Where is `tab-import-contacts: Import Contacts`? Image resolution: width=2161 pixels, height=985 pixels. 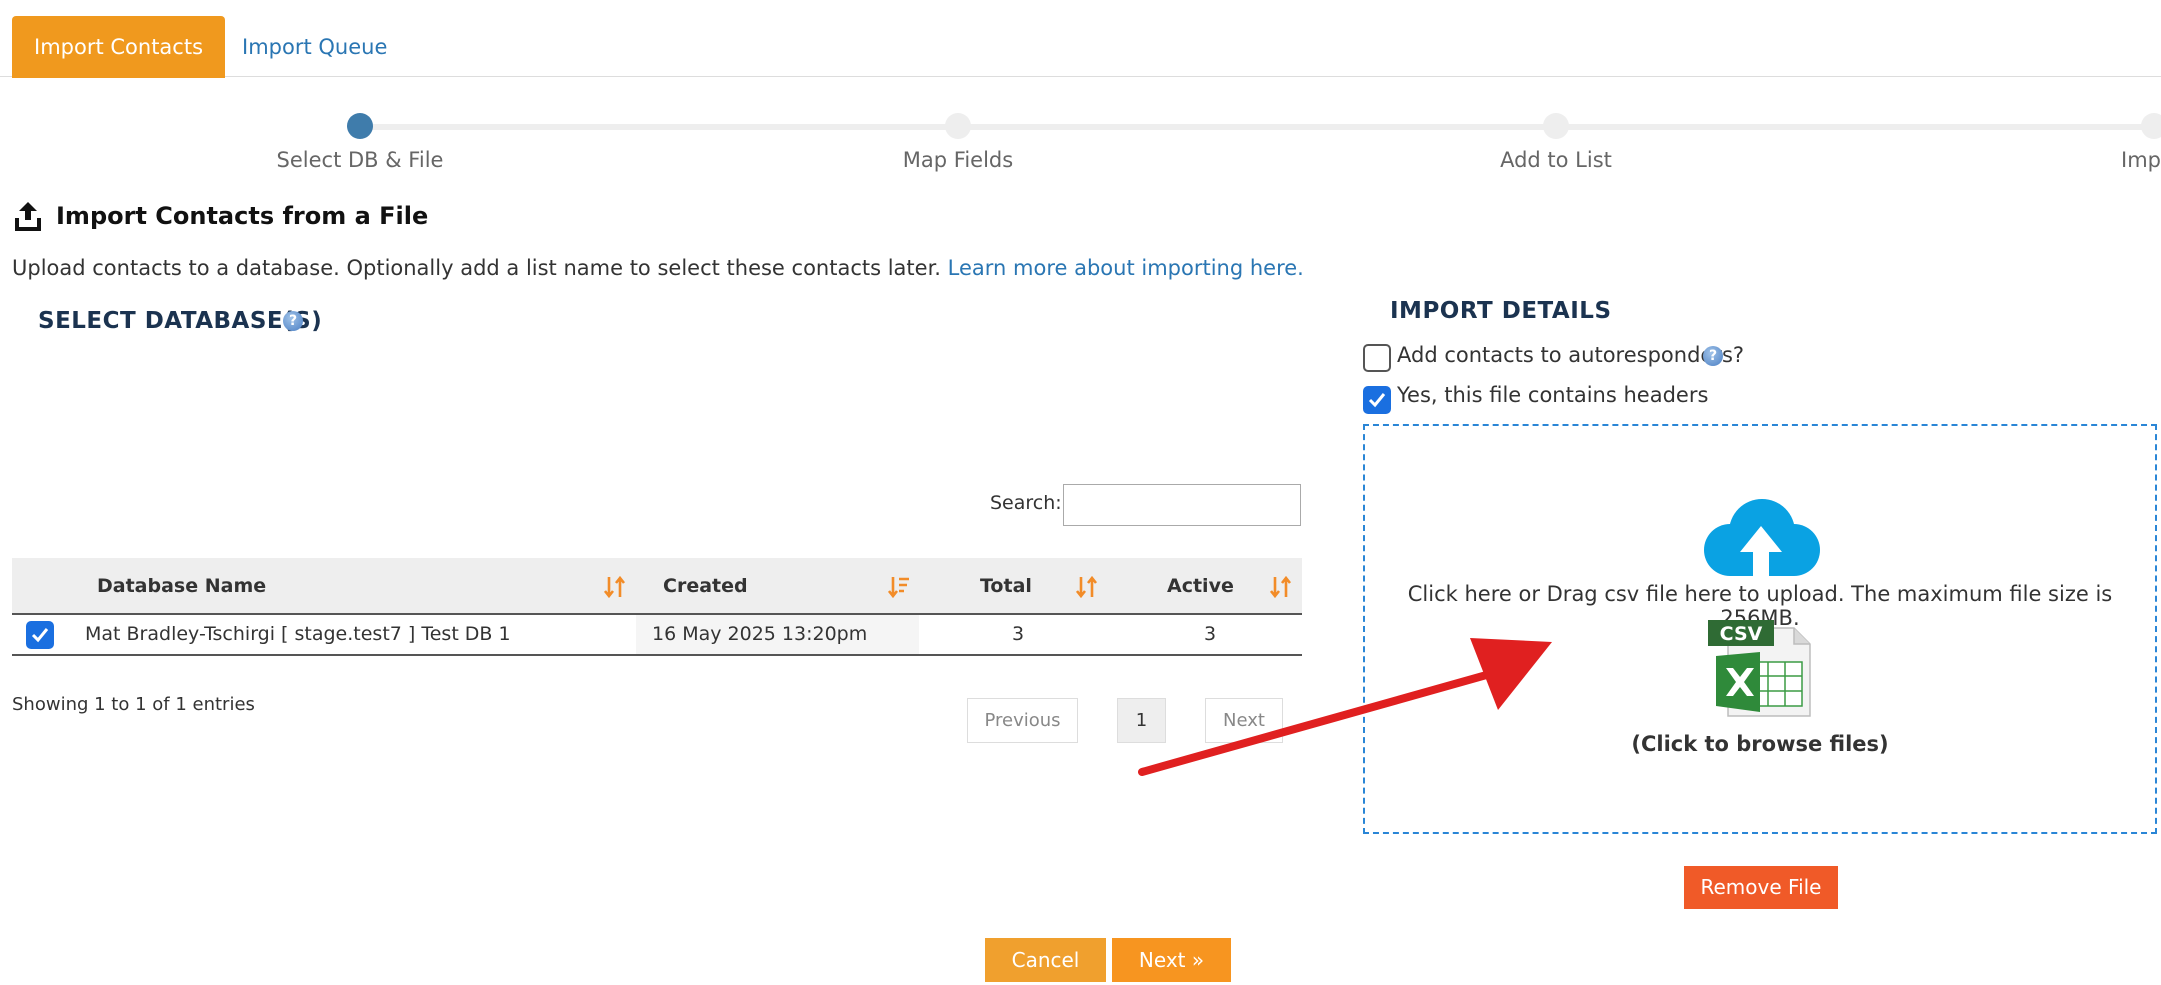 tab-import-contacts: Import Contacts is located at coordinates (119, 47).